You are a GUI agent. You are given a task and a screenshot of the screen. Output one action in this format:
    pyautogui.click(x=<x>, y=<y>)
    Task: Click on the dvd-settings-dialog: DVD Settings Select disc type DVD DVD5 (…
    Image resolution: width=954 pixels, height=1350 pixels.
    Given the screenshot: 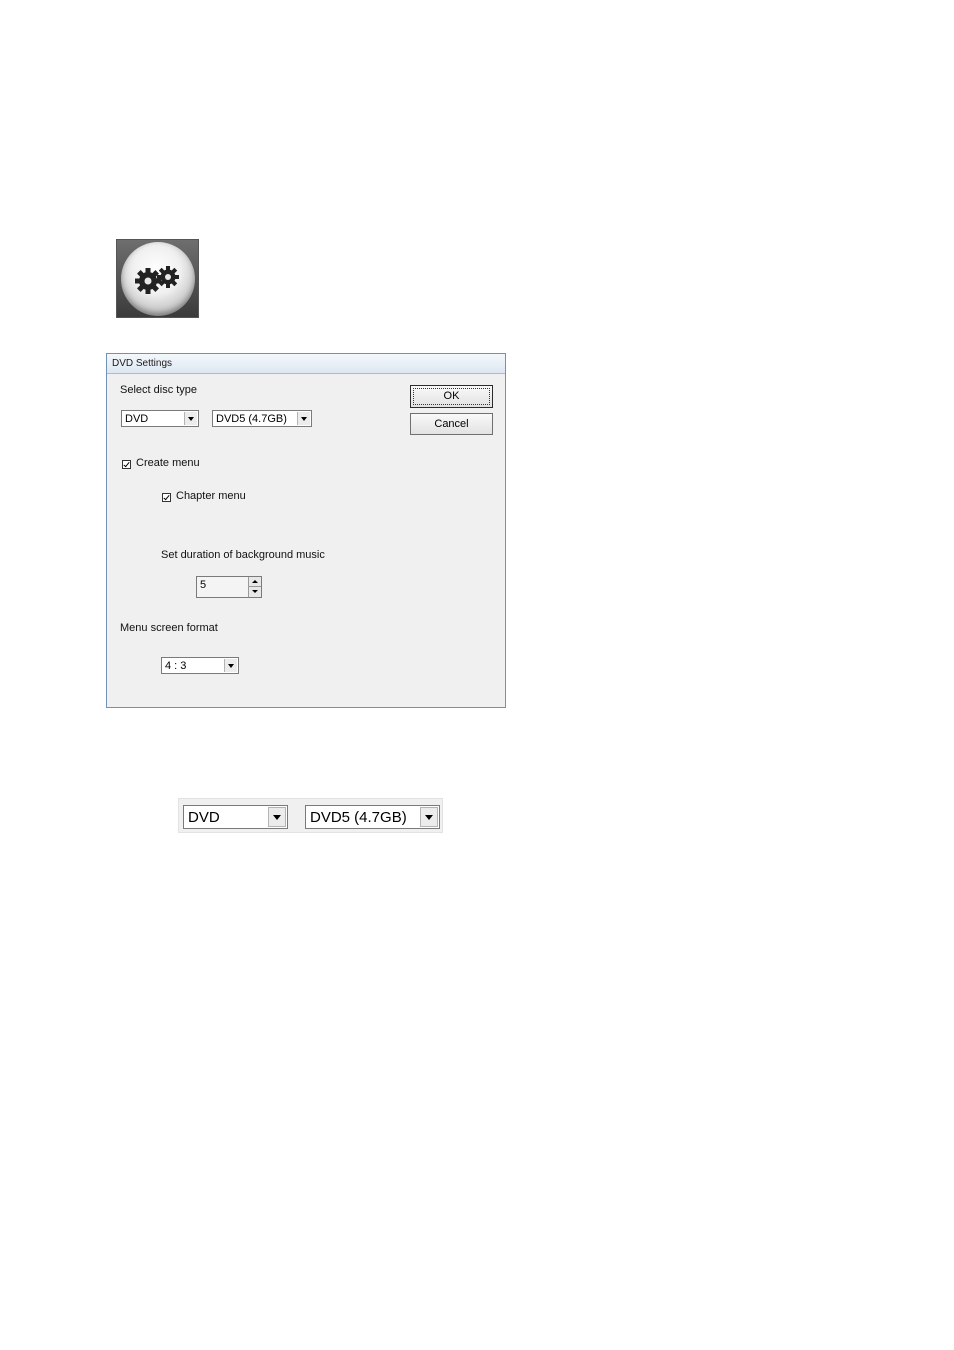 What is the action you would take?
    pyautogui.click(x=306, y=530)
    